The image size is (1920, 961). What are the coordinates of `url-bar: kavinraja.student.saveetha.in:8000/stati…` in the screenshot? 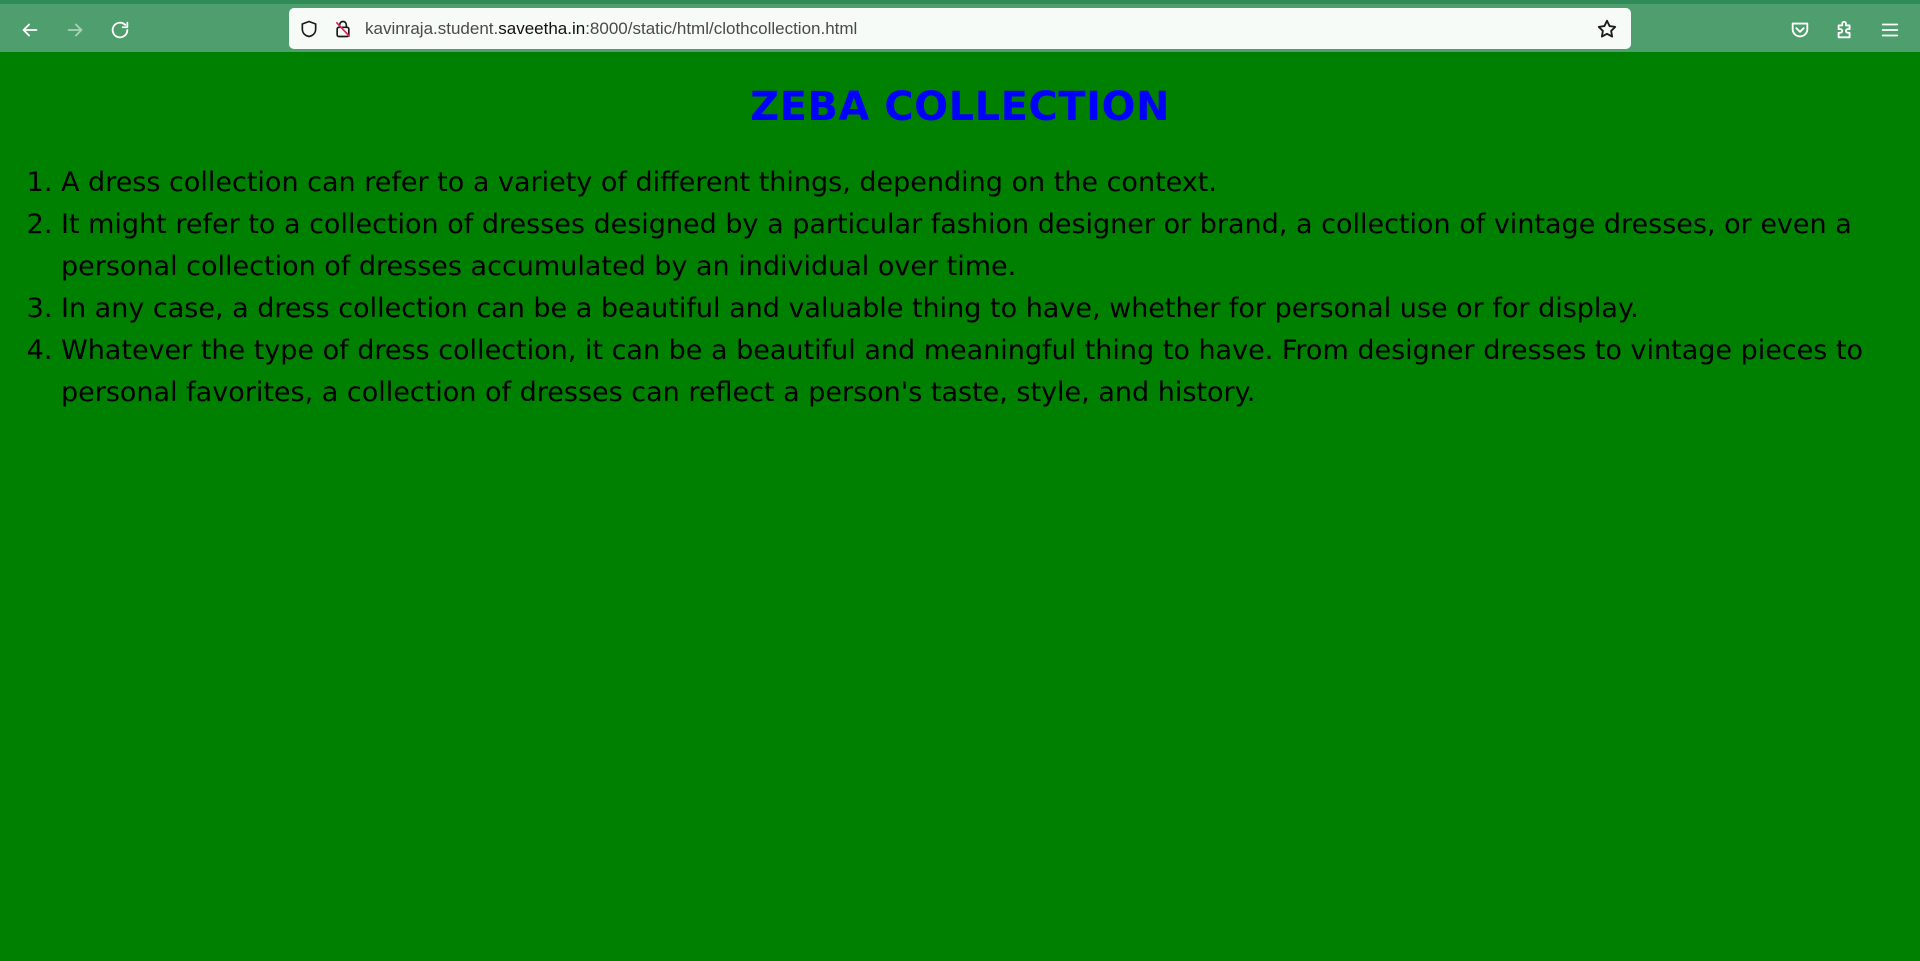 It's located at (960, 28).